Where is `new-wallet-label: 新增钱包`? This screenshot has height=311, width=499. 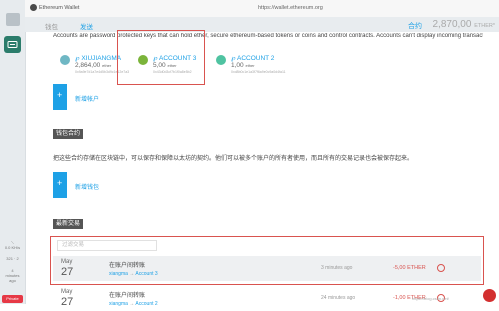 new-wallet-label: 新增钱包 is located at coordinates (87, 186).